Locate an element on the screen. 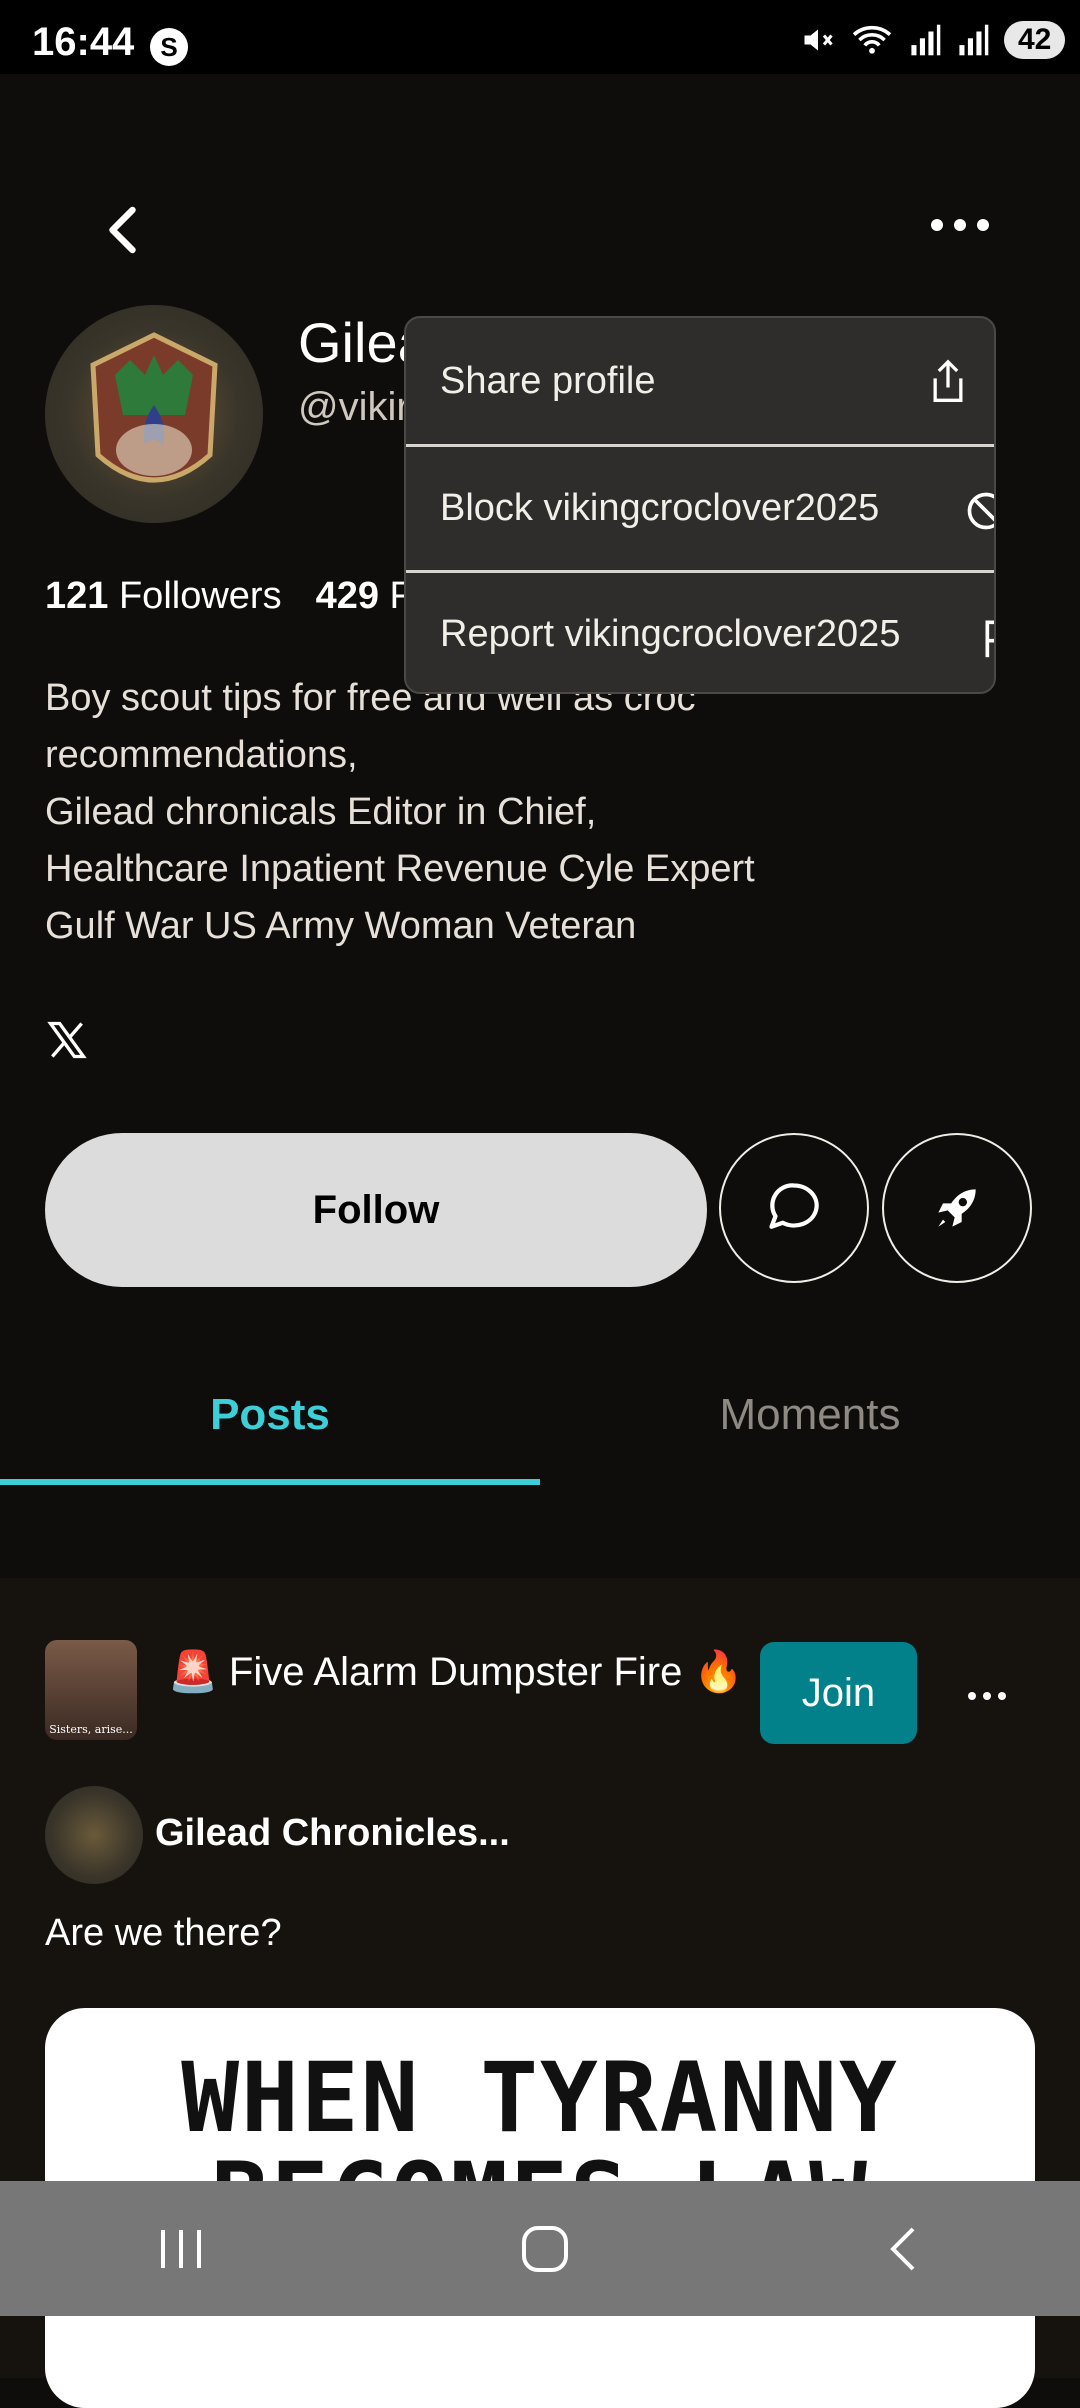  followers-stat: 121 Followers is located at coordinates (163, 596).